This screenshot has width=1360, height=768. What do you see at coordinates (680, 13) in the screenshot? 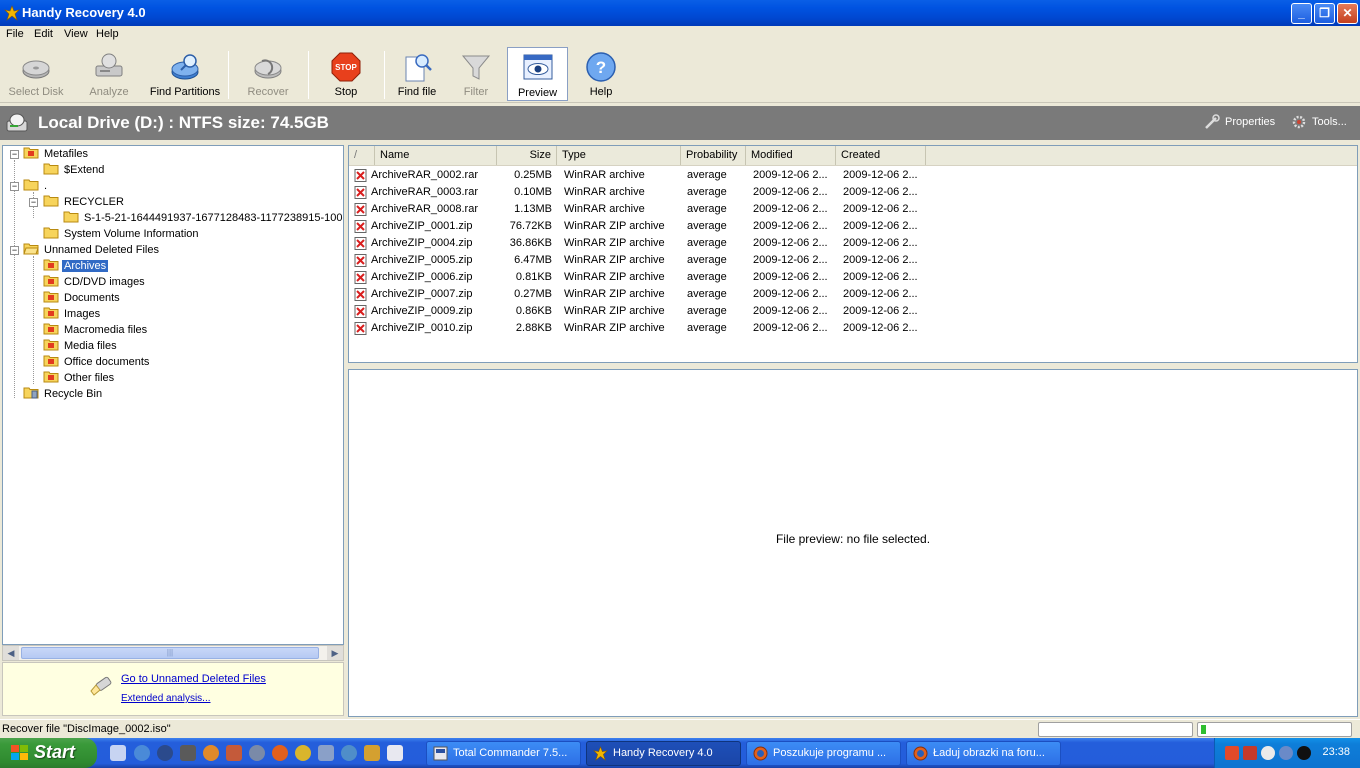
I see `title-bar: Handy Recovery 4.0 _ ❐ ✕` at bounding box center [680, 13].